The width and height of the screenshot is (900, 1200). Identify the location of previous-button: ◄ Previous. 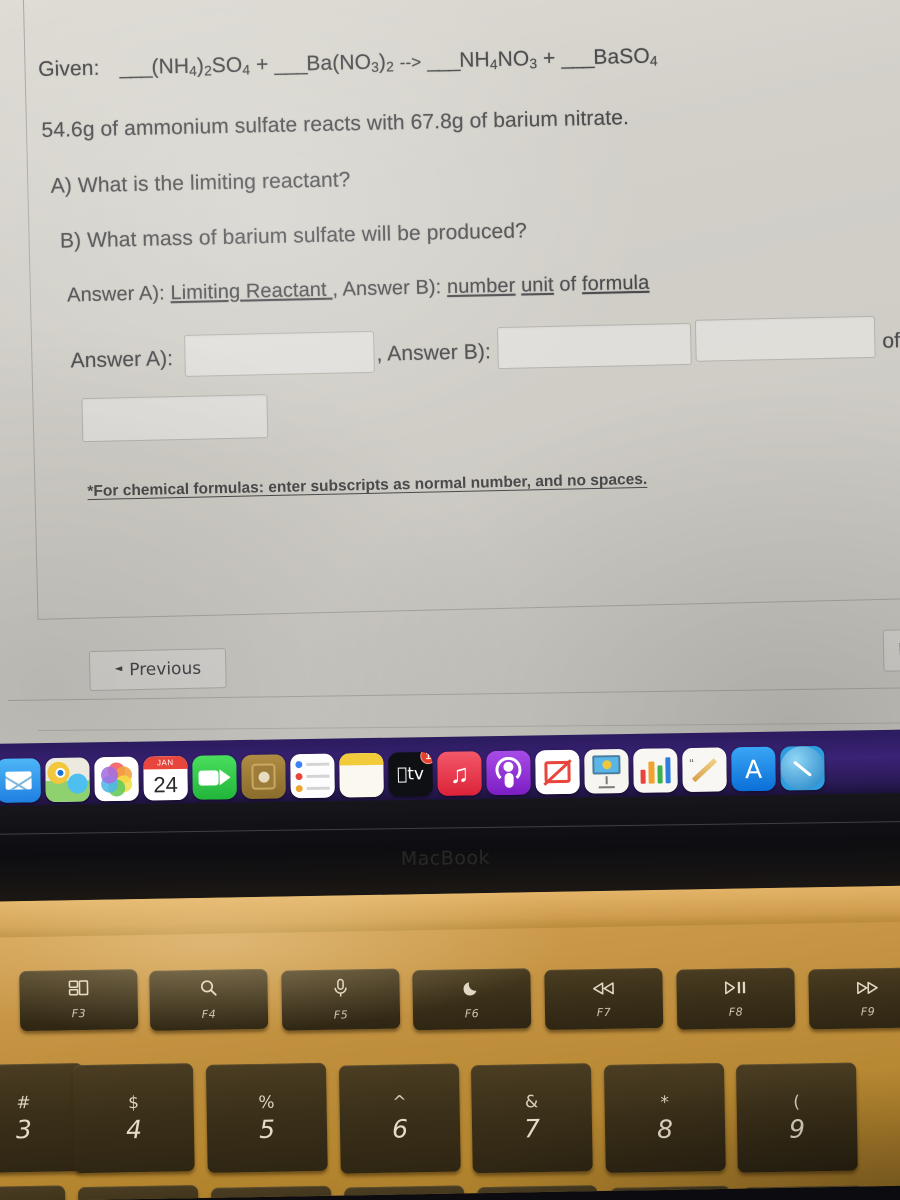
(157, 670).